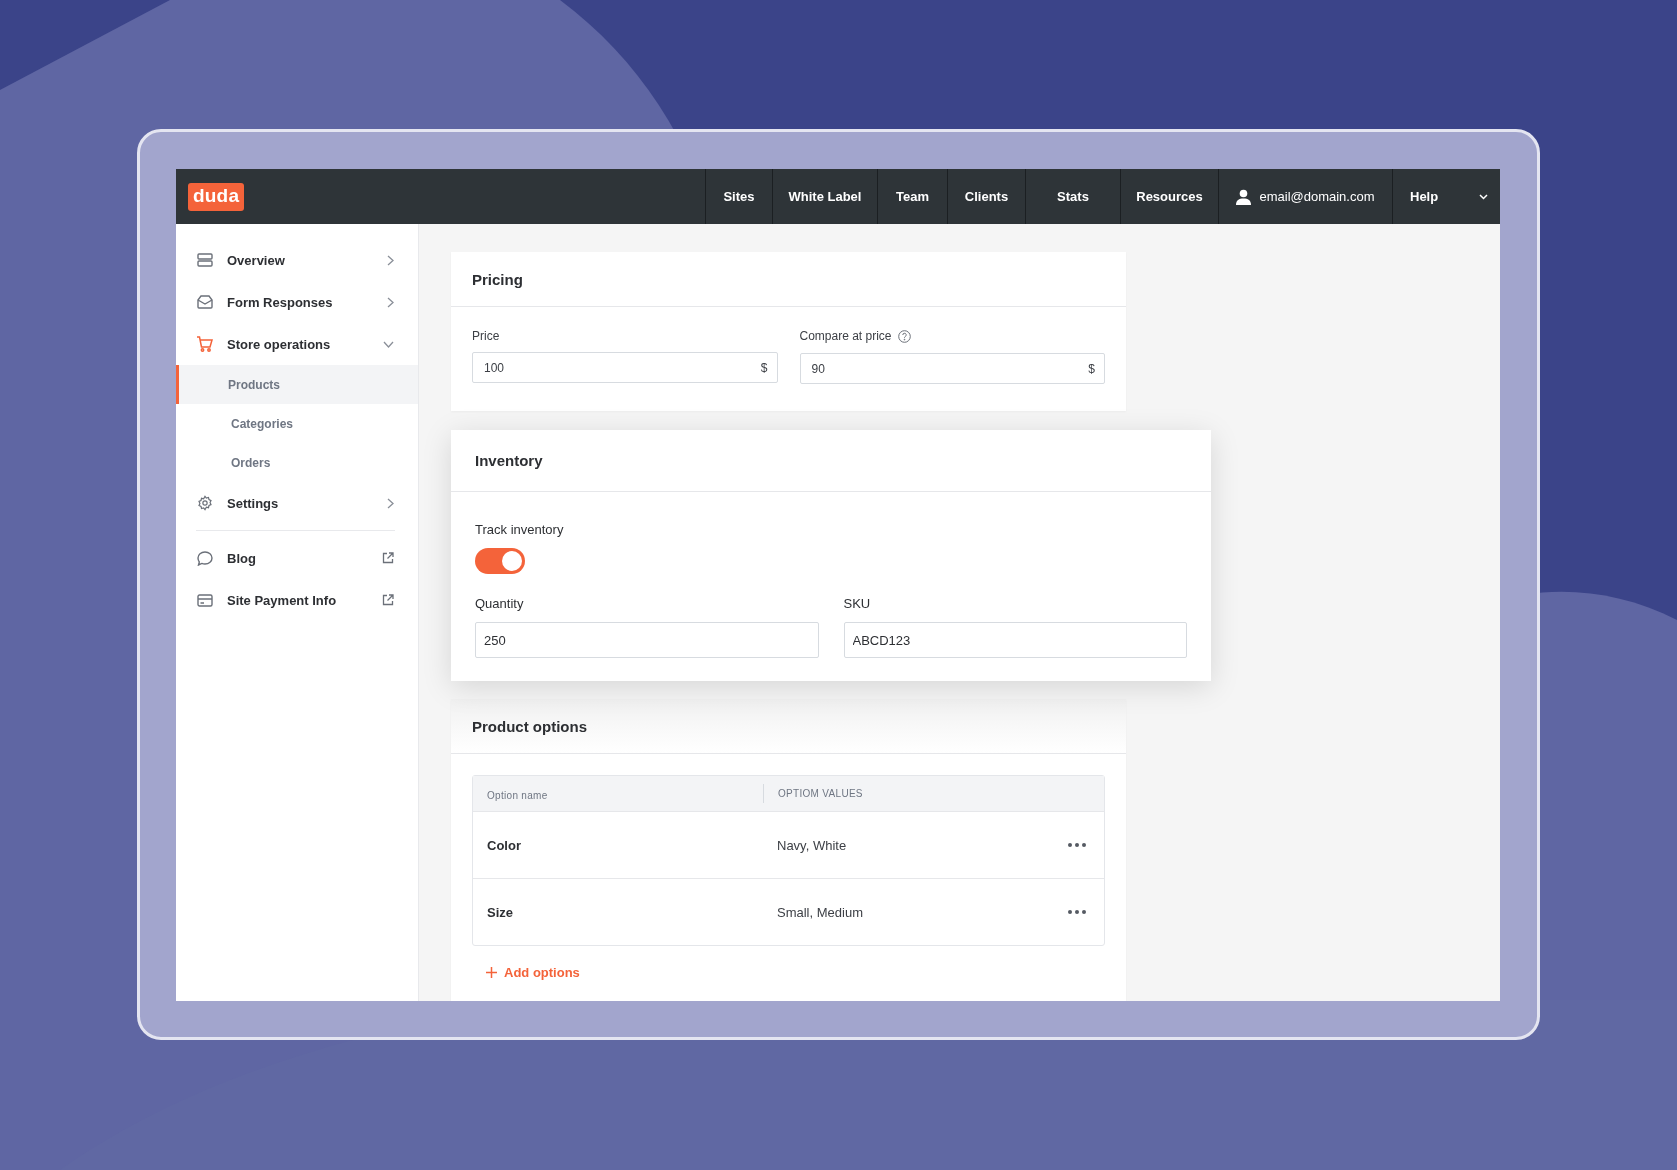  I want to click on table-cell: Color, so click(504, 845).